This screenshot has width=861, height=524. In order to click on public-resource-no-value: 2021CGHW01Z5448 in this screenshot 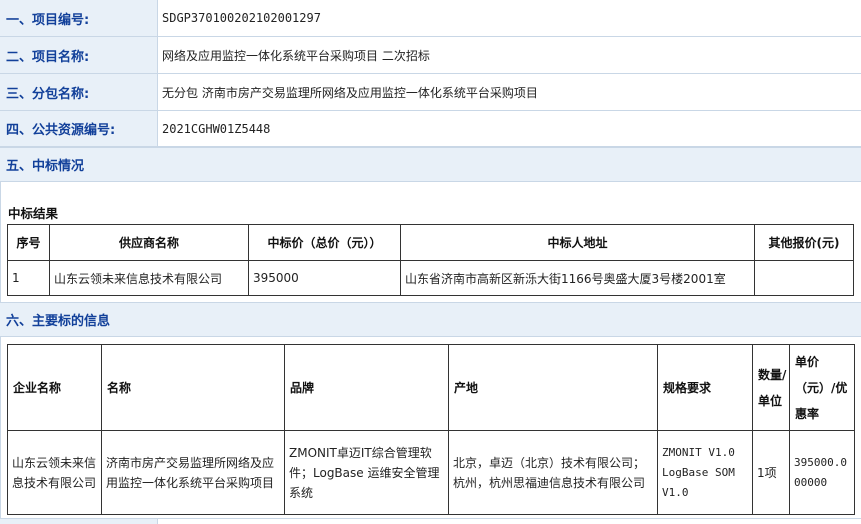, I will do `click(216, 128)`.